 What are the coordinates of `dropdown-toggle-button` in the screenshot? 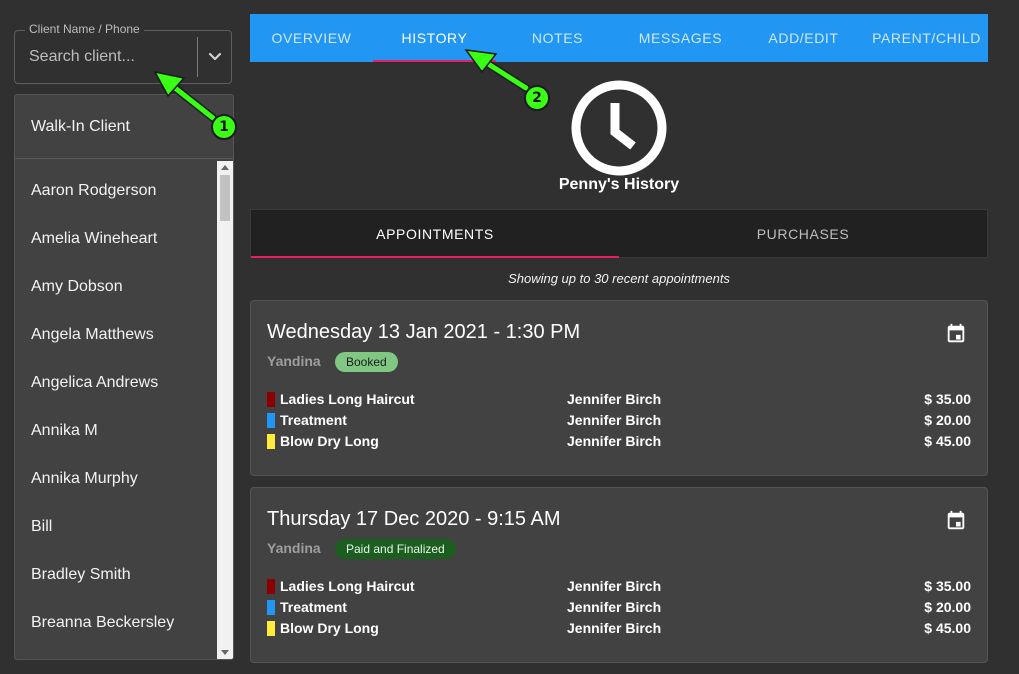 It's located at (215, 57).